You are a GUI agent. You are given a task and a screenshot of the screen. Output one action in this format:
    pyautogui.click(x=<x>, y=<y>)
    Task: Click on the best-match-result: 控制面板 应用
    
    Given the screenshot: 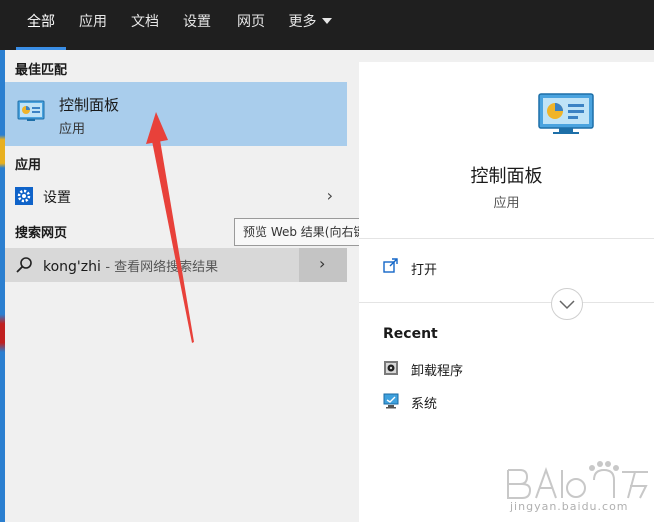 What is the action you would take?
    pyautogui.click(x=176, y=114)
    